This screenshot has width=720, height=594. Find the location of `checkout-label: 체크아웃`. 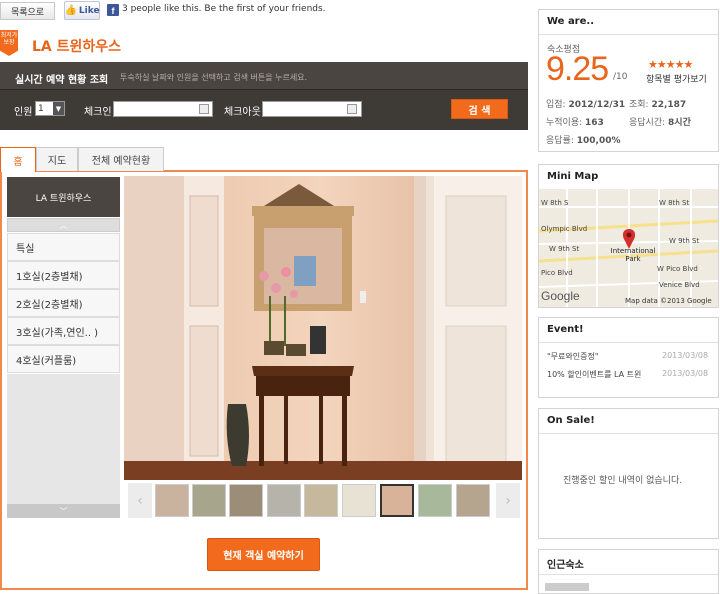

checkout-label: 체크아웃 is located at coordinates (242, 112).